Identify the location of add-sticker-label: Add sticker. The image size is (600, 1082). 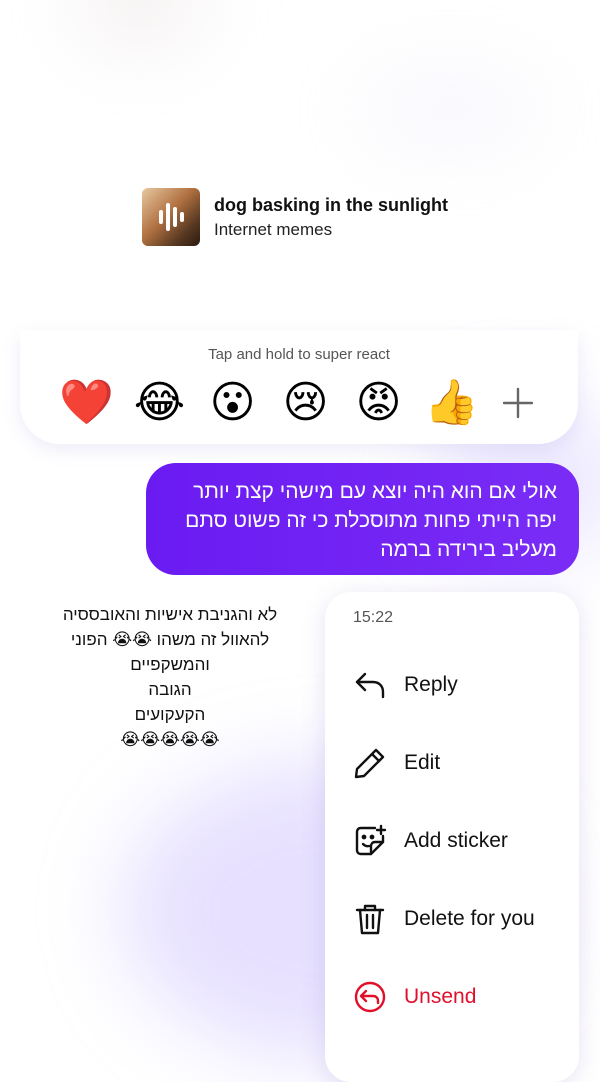
(456, 840).